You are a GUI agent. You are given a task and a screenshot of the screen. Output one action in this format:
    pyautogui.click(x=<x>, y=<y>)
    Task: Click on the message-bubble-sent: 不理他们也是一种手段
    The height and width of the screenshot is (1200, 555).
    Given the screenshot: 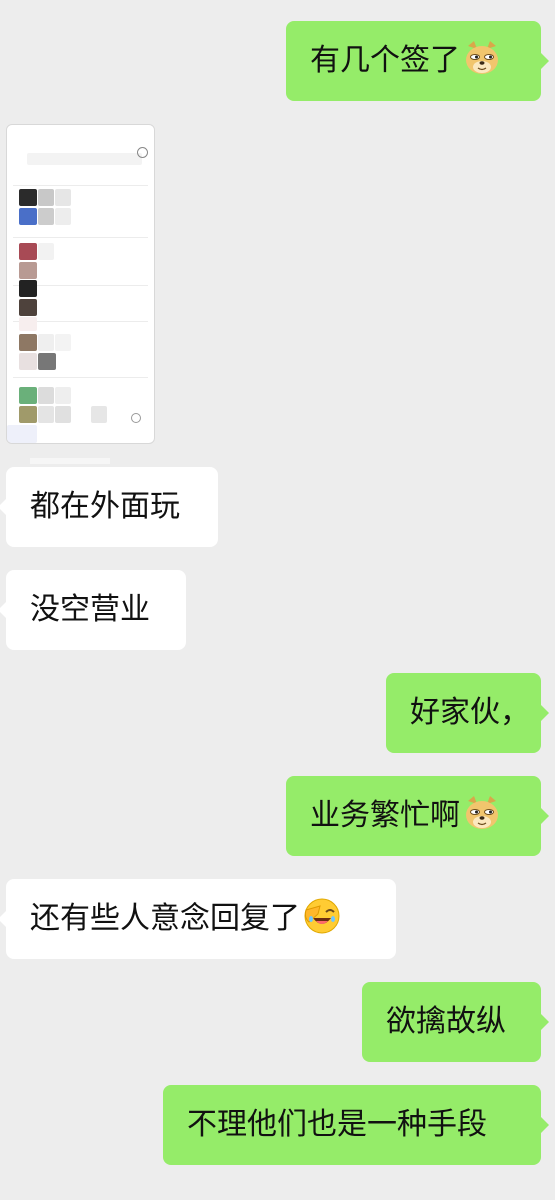 What is the action you would take?
    pyautogui.click(x=356, y=1125)
    